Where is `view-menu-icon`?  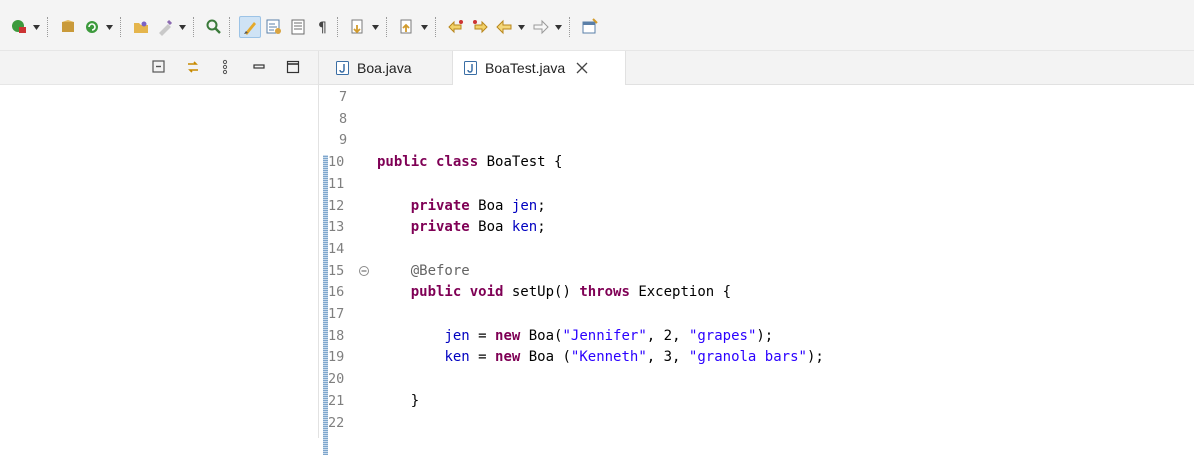
view-menu-icon is located at coordinates (225, 67).